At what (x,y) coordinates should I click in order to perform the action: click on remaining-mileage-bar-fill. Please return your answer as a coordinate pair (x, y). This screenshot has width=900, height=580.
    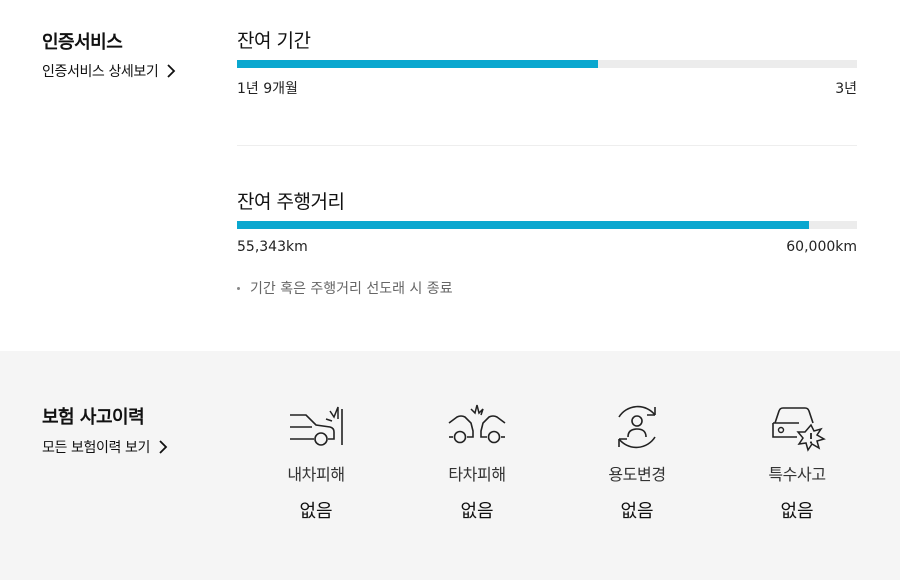
    Looking at the image, I should click on (523, 225).